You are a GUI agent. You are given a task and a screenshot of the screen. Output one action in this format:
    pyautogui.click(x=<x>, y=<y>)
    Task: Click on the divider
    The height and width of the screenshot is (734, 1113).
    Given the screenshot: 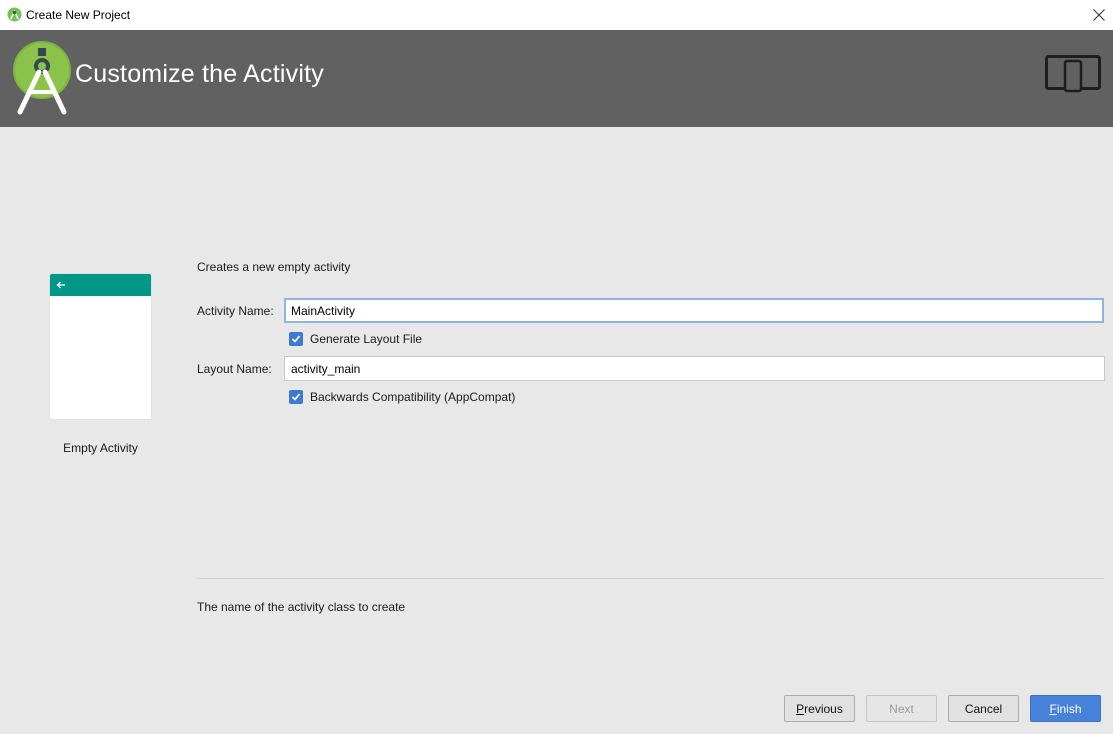 What is the action you would take?
    pyautogui.click(x=650, y=578)
    